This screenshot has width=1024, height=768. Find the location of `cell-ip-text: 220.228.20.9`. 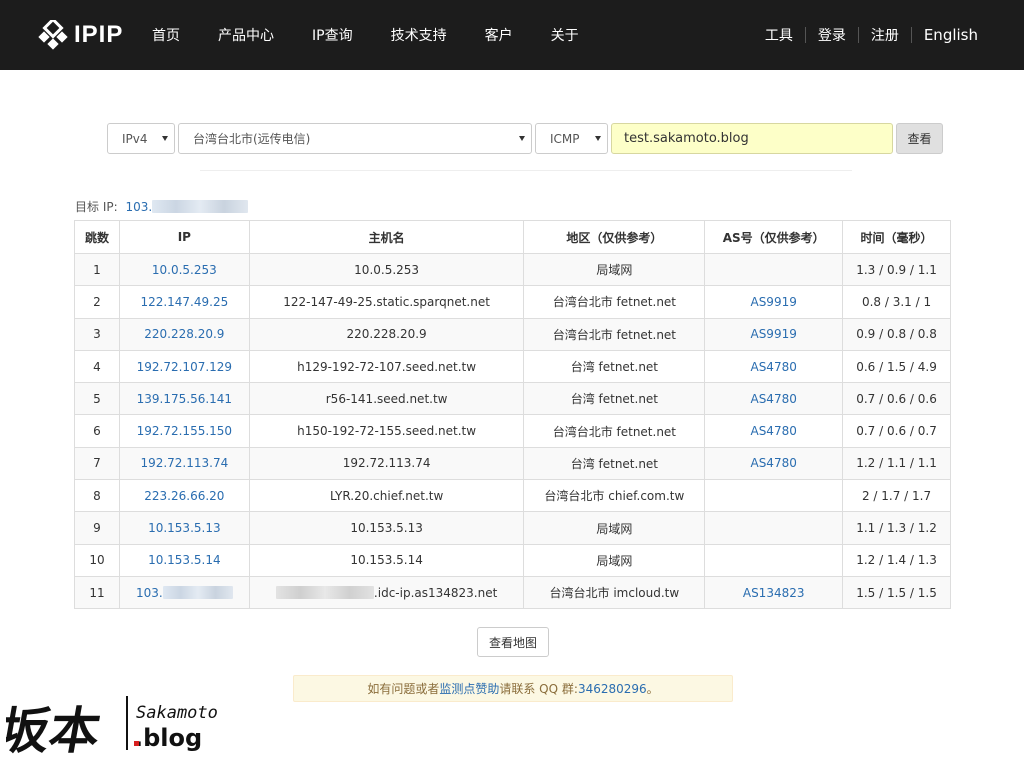

cell-ip-text: 220.228.20.9 is located at coordinates (184, 334).